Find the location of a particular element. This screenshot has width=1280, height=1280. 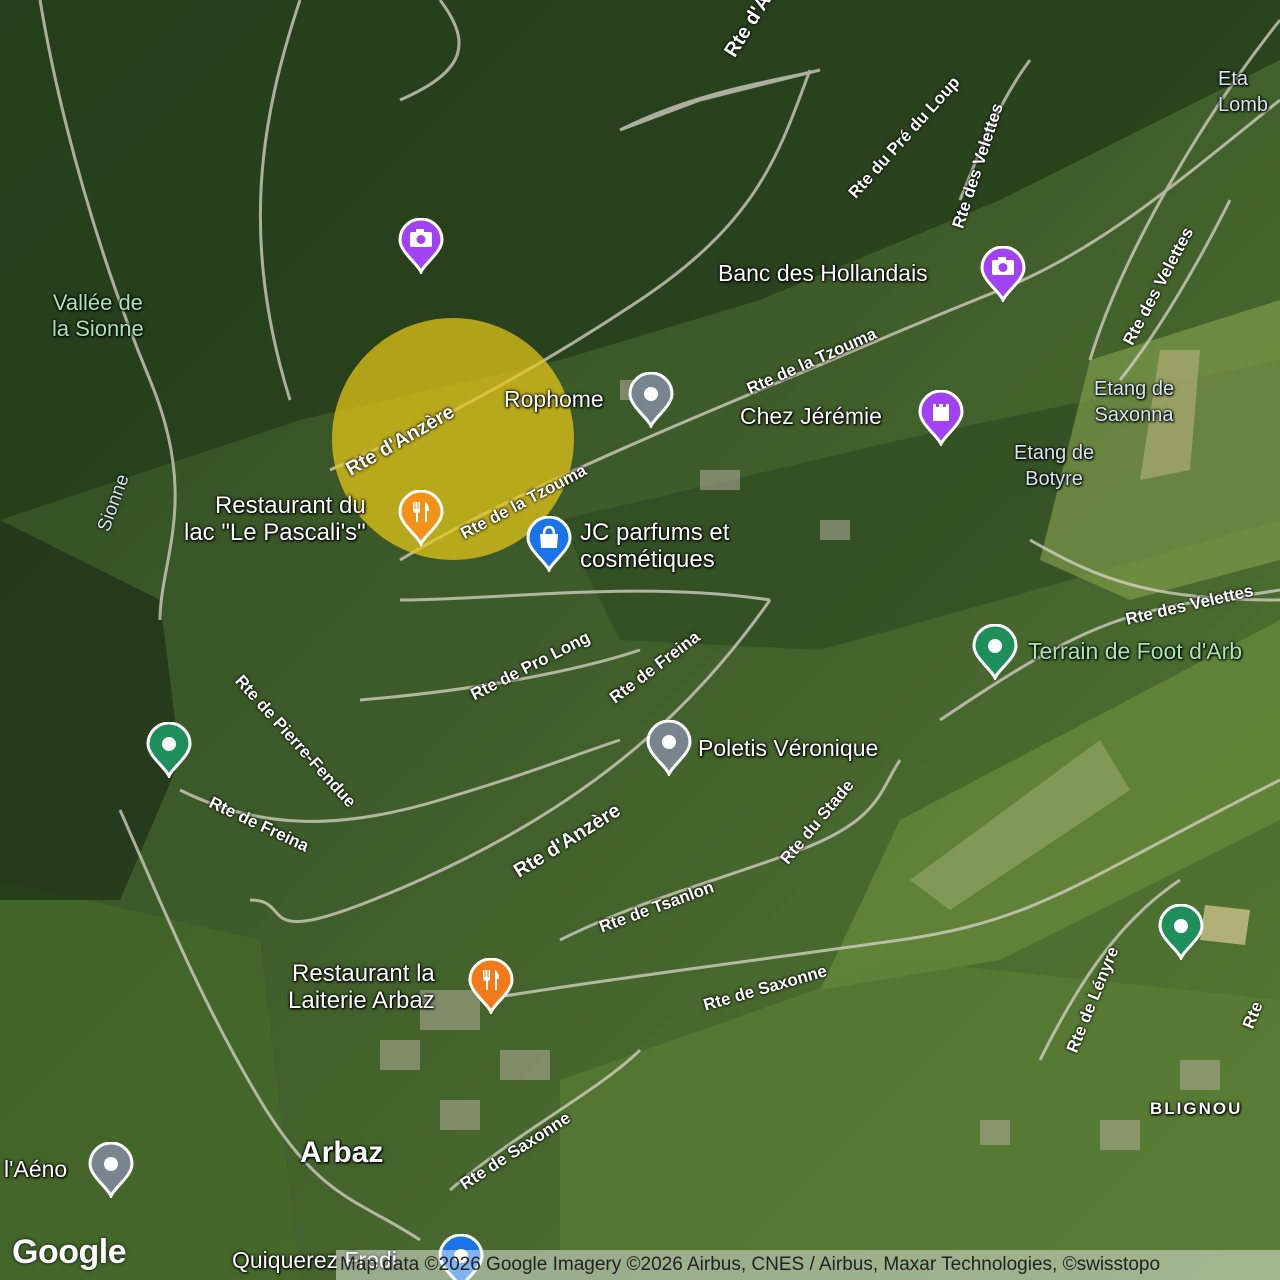

poi-label: JC parfums et cosmétiques is located at coordinates (654, 546).